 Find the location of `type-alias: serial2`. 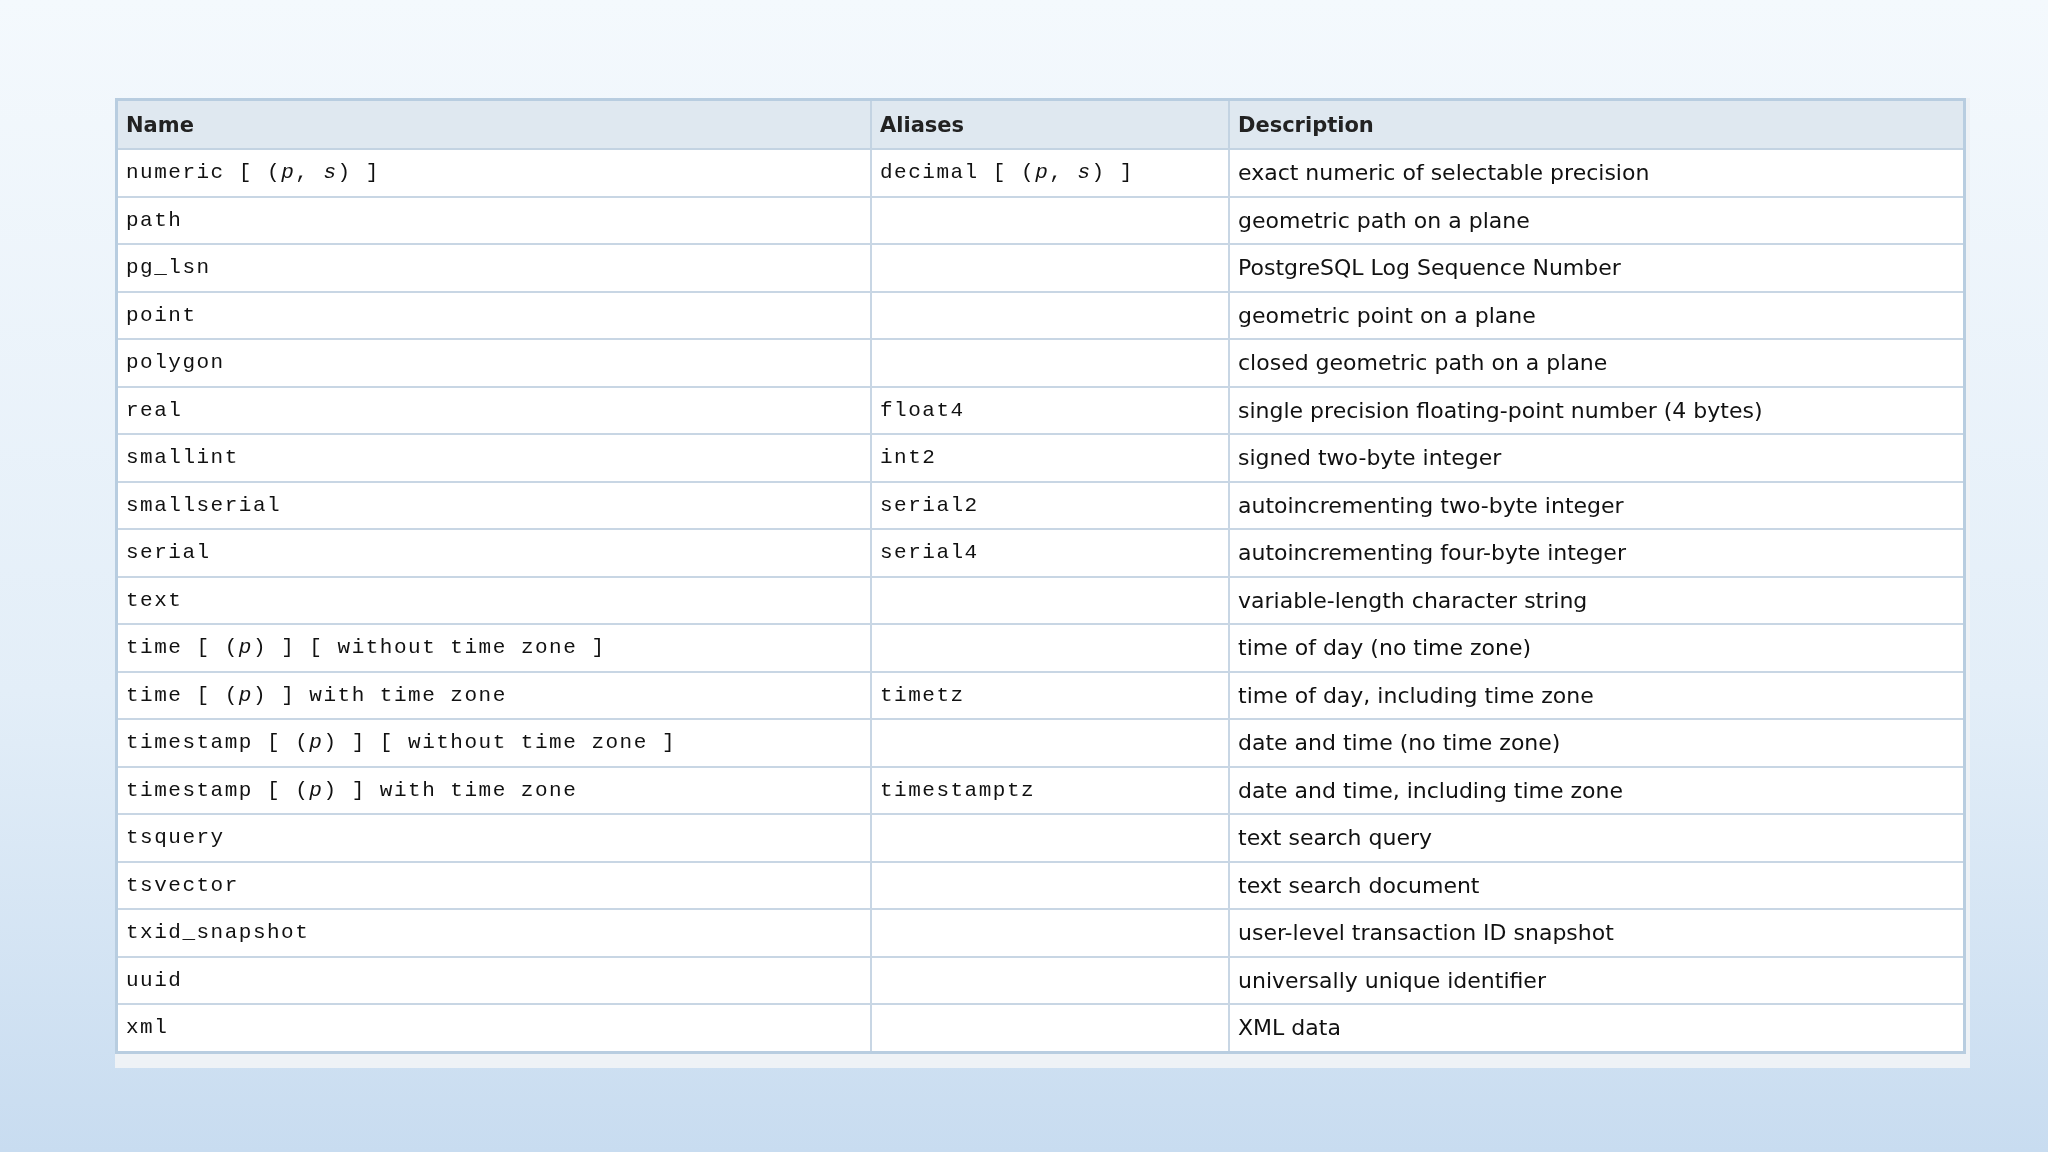

type-alias: serial2 is located at coordinates (929, 505).